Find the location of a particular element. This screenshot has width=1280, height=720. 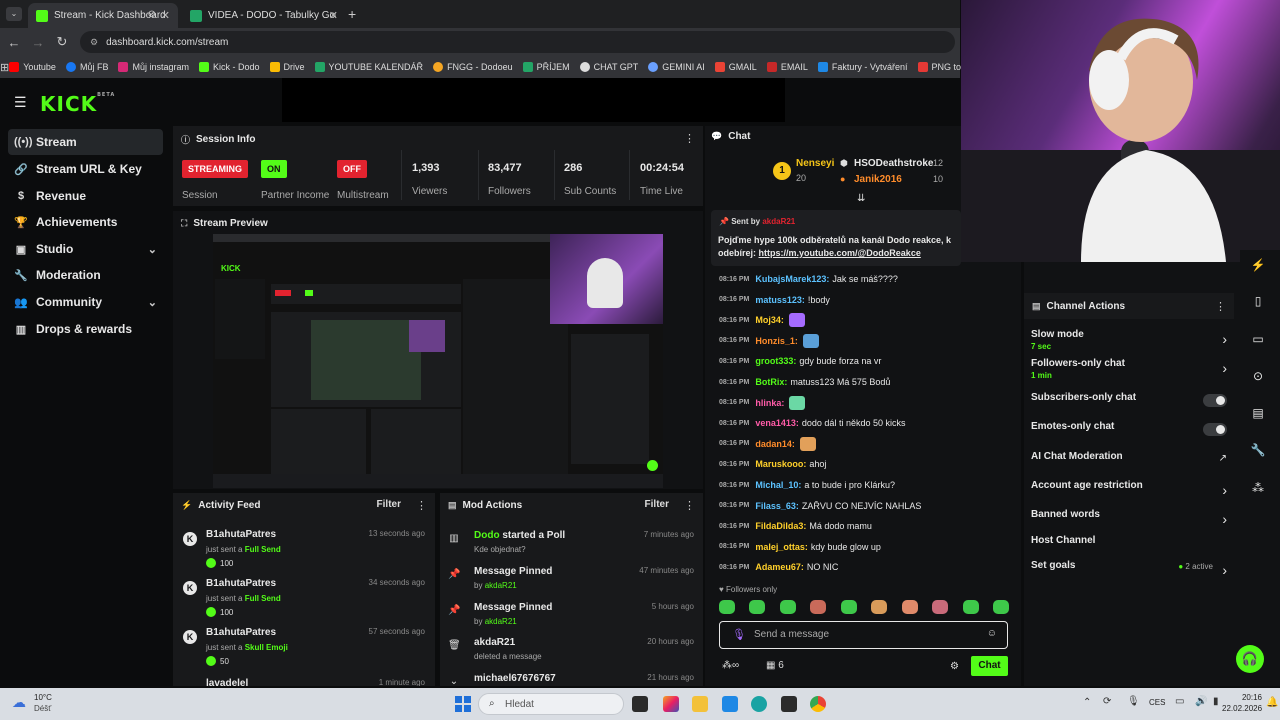

channel-action-account-age-restriction: Account age restriction › is located at coordinates (1129, 494).